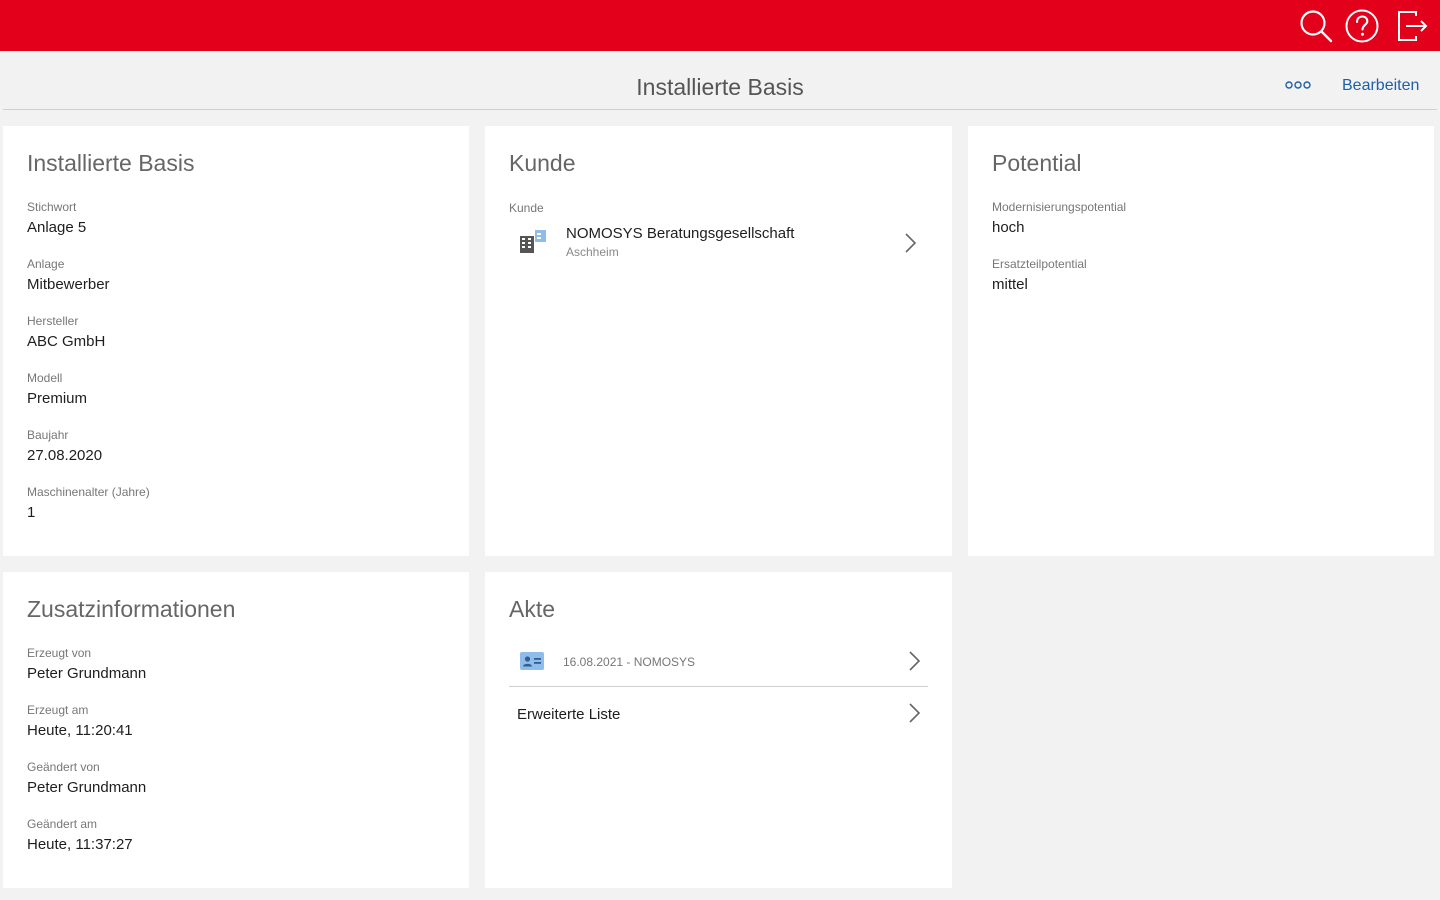  I want to click on page-header: Installierte Basis Bearbeiten, so click(720, 80).